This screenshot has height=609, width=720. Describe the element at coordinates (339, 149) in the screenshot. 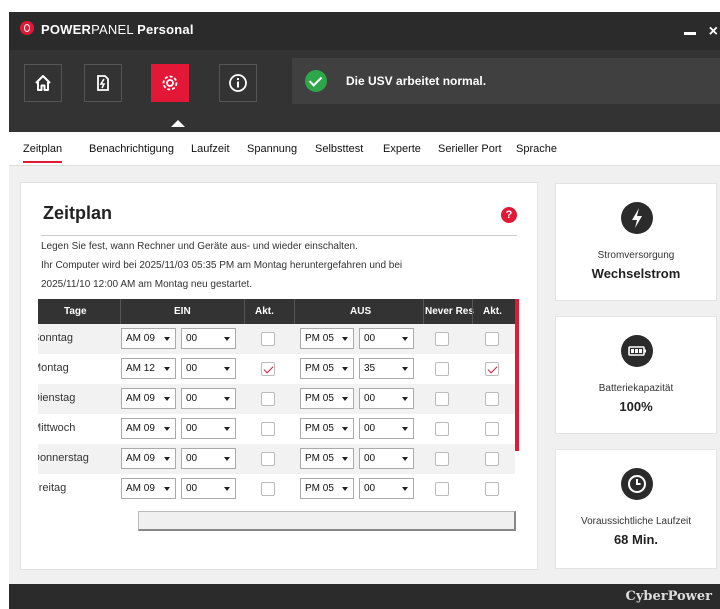

I see `tab-selbsttest: Selbsttest` at that location.